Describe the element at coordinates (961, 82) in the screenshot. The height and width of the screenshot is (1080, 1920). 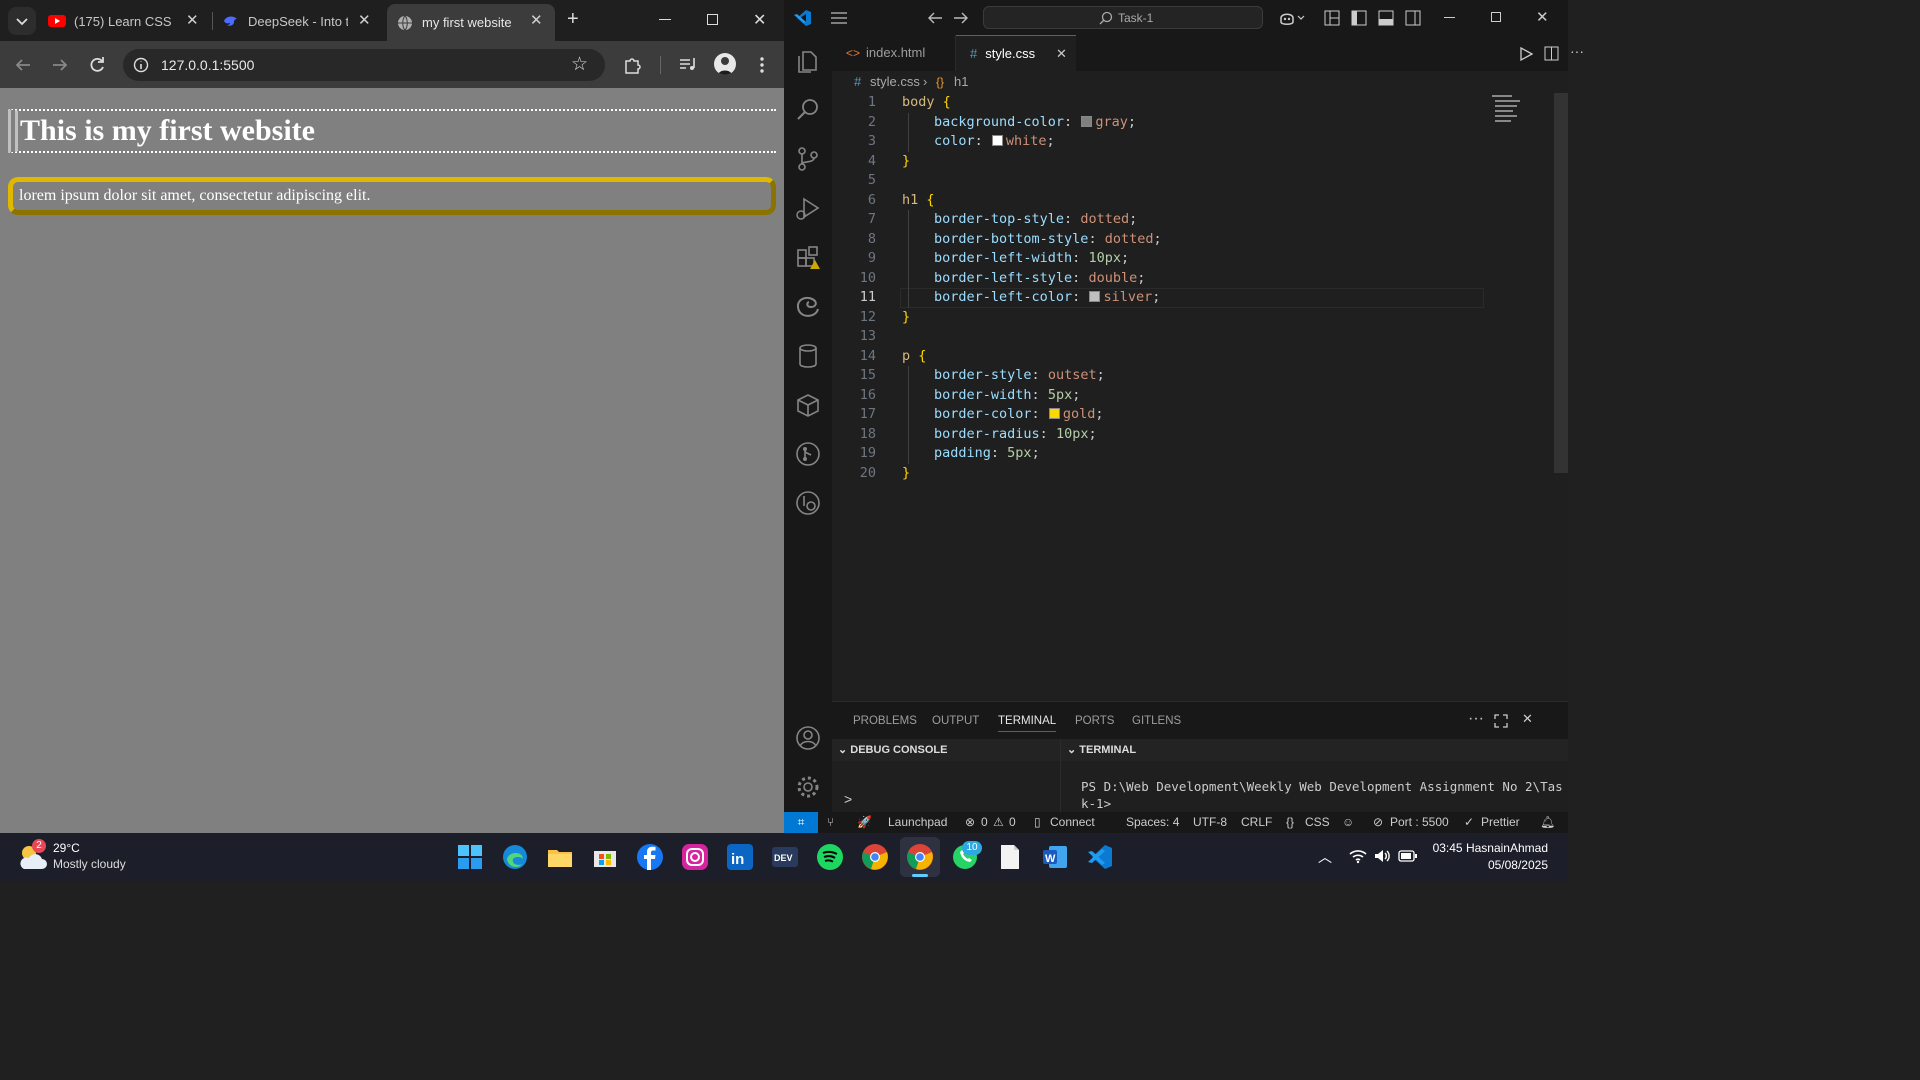
I see `breadcrumb-symbol: h1` at that location.